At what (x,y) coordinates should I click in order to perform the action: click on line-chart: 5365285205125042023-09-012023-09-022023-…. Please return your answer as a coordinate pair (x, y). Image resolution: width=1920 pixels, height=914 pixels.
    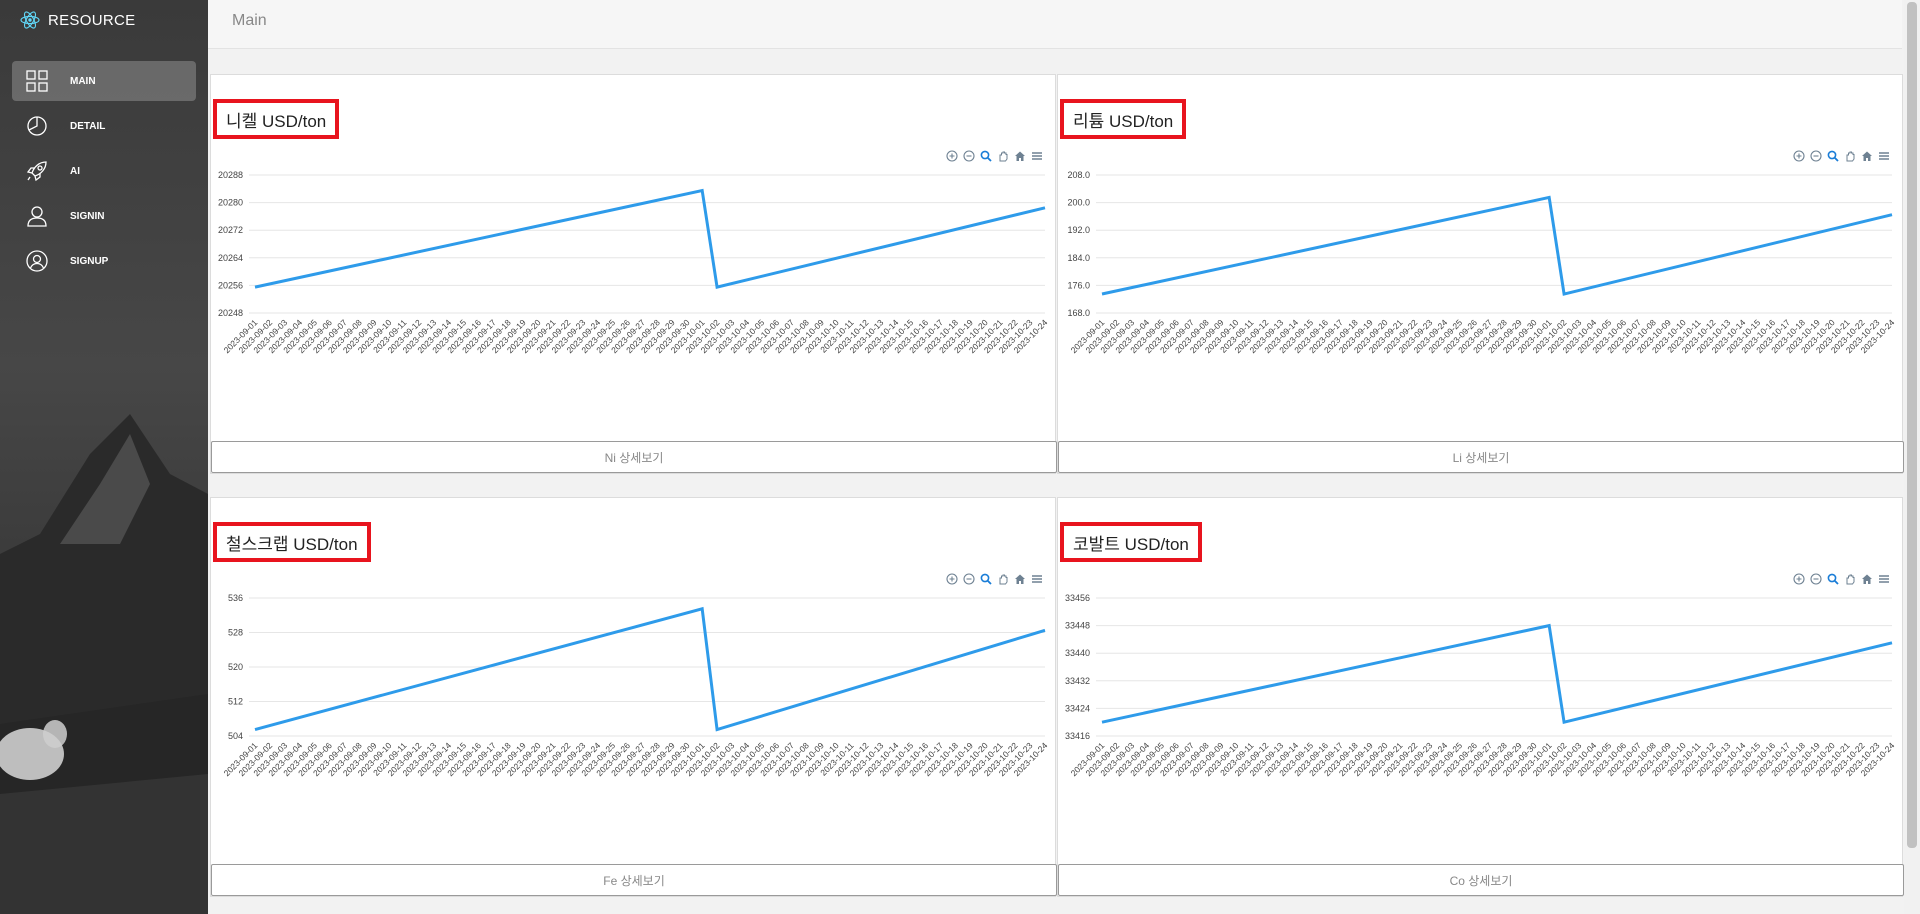
    Looking at the image, I should click on (636, 685).